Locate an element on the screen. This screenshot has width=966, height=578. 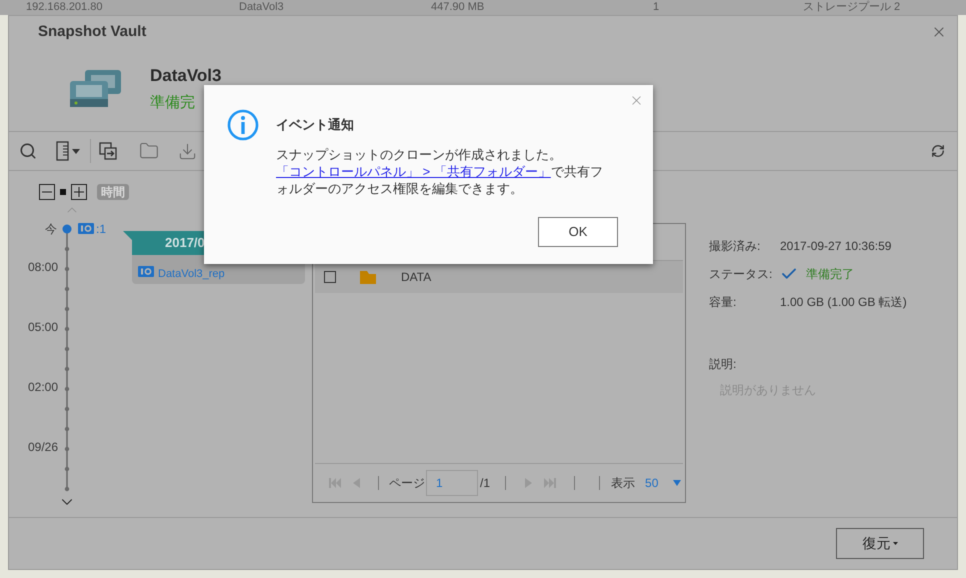
table-cell-text: 192.168.201.80 is located at coordinates (64, 7).